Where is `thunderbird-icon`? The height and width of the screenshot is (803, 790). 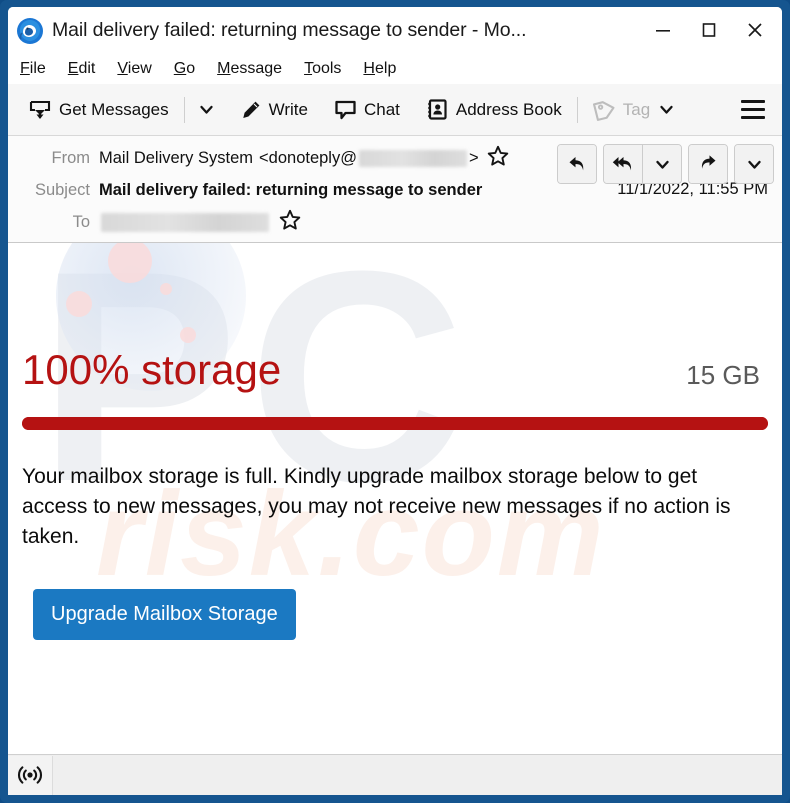 thunderbird-icon is located at coordinates (30, 31).